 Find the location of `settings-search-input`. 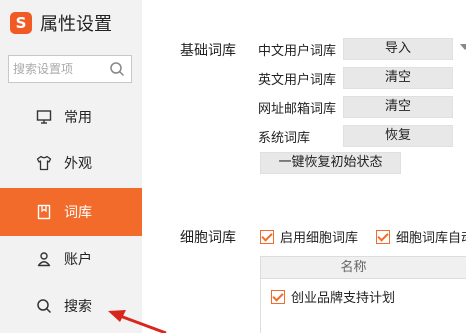

settings-search-input is located at coordinates (57, 69).